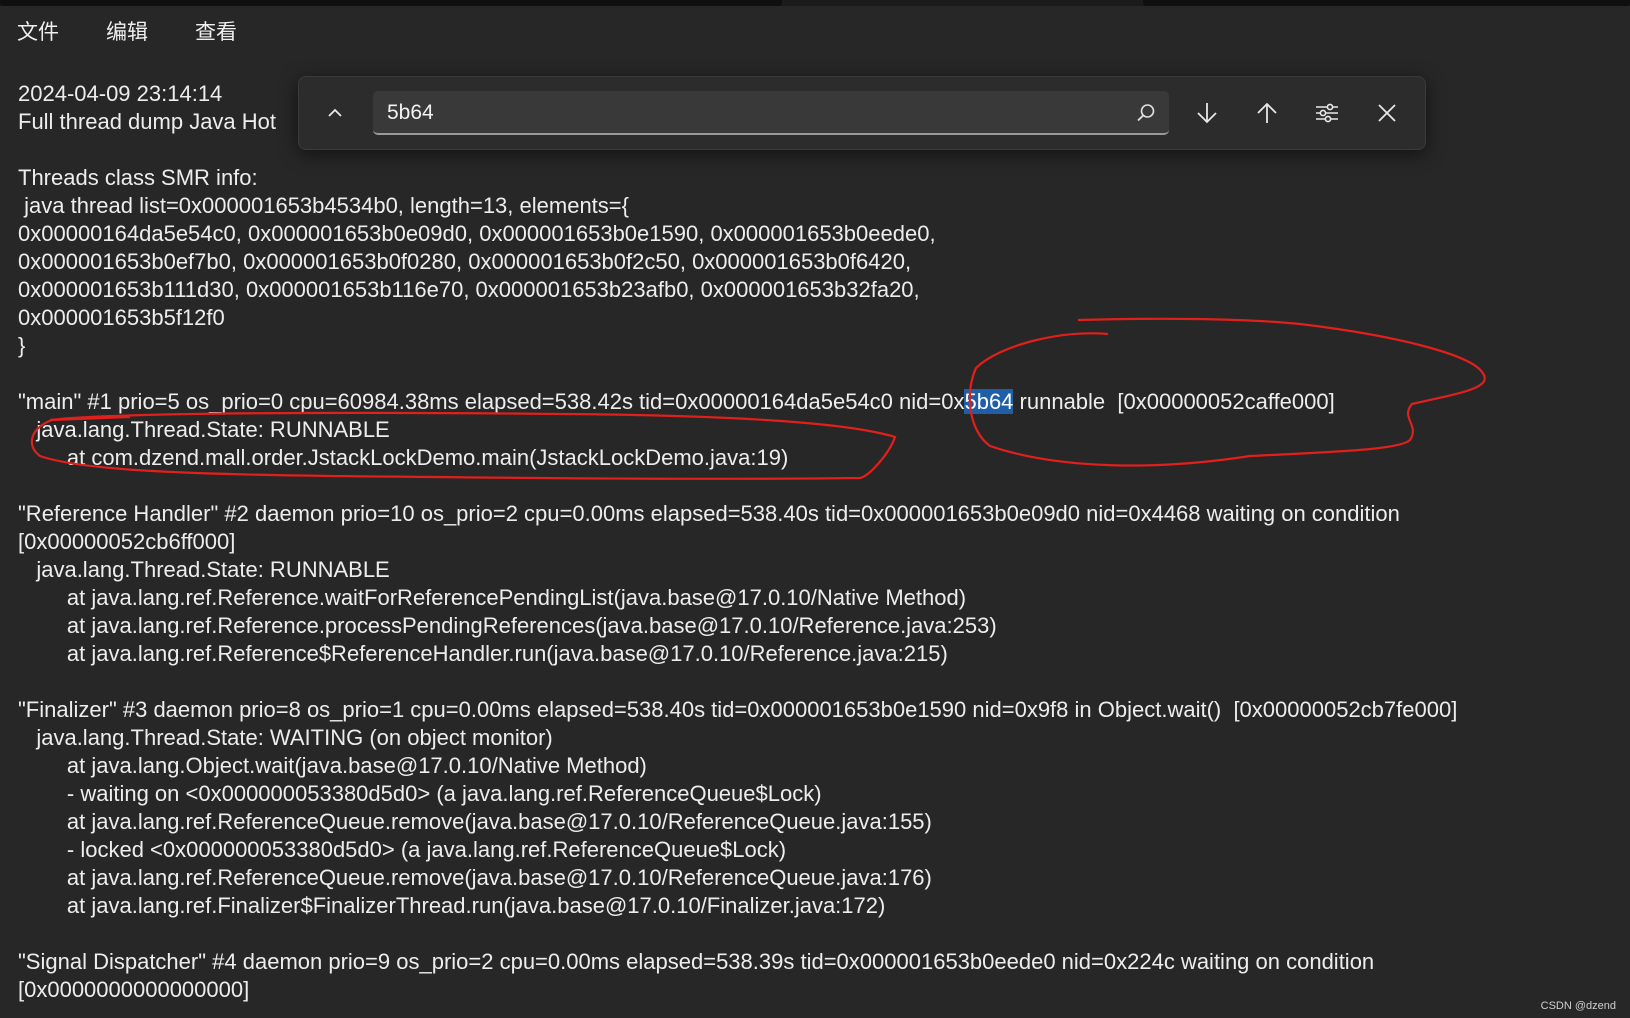  I want to click on text-line: 2024-04-09 23:14:14, so click(120, 93).